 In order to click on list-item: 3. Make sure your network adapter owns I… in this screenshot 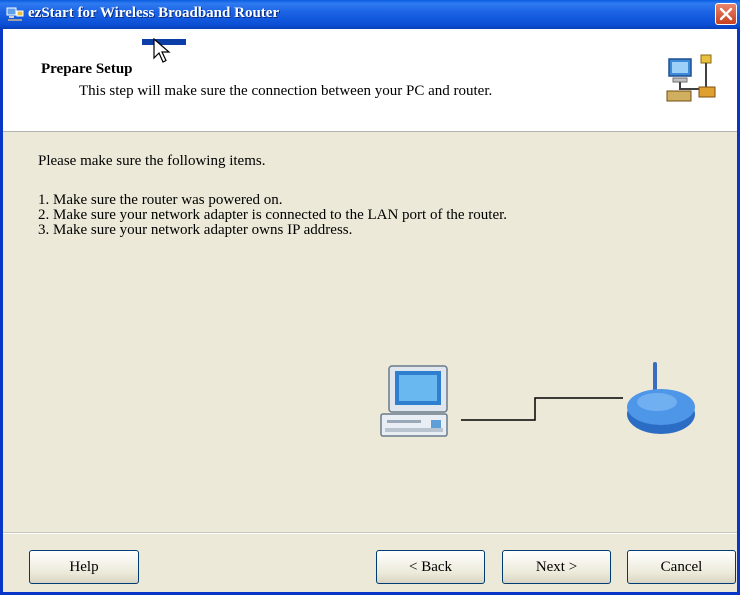, I will do `click(195, 230)`.